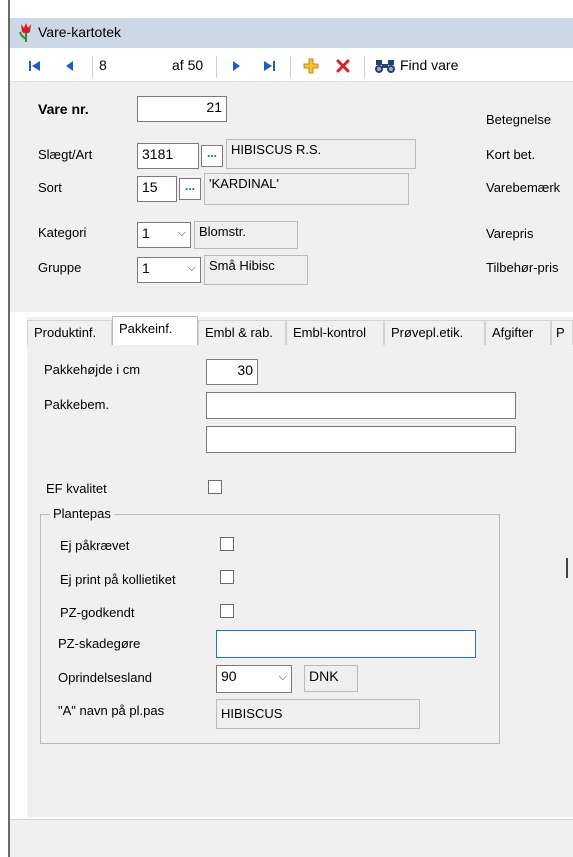  I want to click on gruppe-select: 1 ⌵, so click(169, 270).